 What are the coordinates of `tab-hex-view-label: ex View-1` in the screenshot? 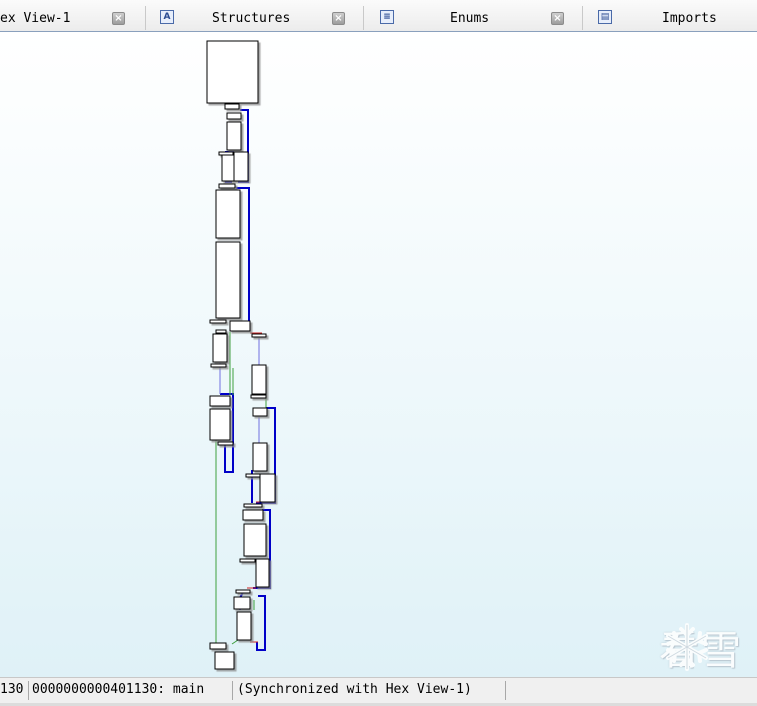 It's located at (35, 18).